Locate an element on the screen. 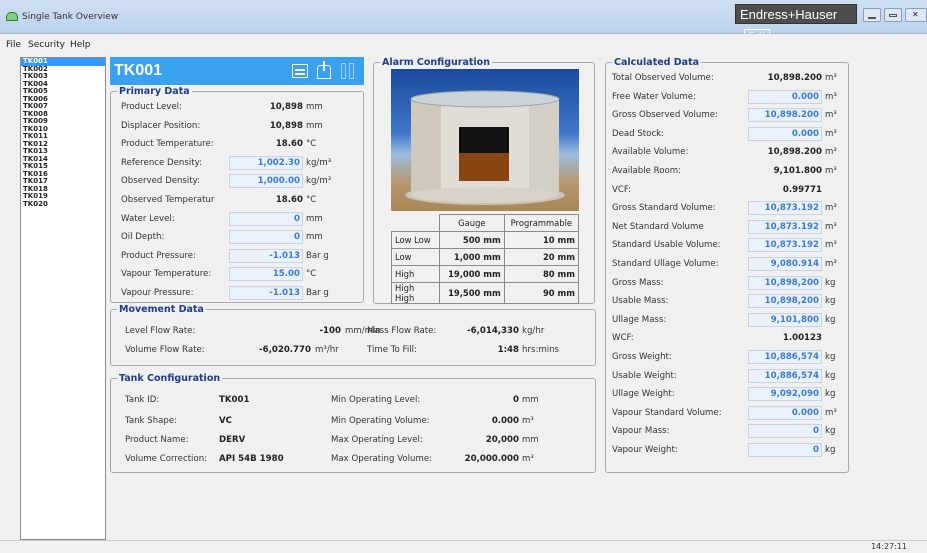  close-button: ✕ is located at coordinates (916, 15).